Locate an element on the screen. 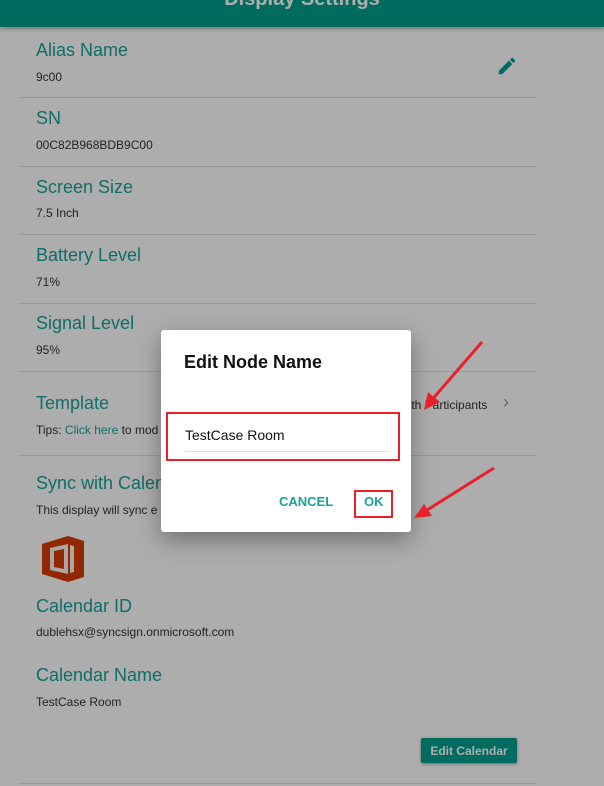 The width and height of the screenshot is (604, 786). arrow-to-ok is located at coordinates (459, 490).